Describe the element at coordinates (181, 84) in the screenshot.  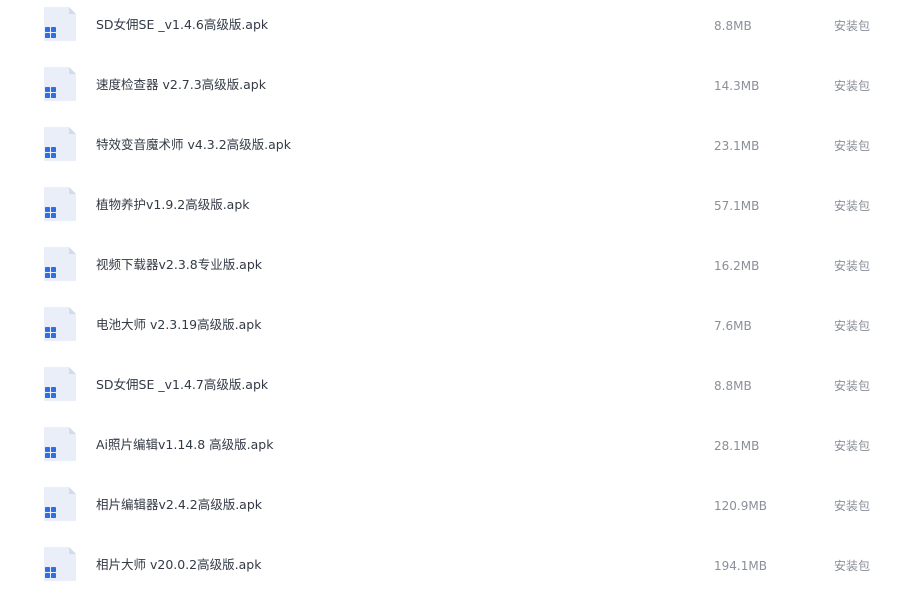
I see `file-name: 速度检查器 v2.7.3高级版.apk` at that location.